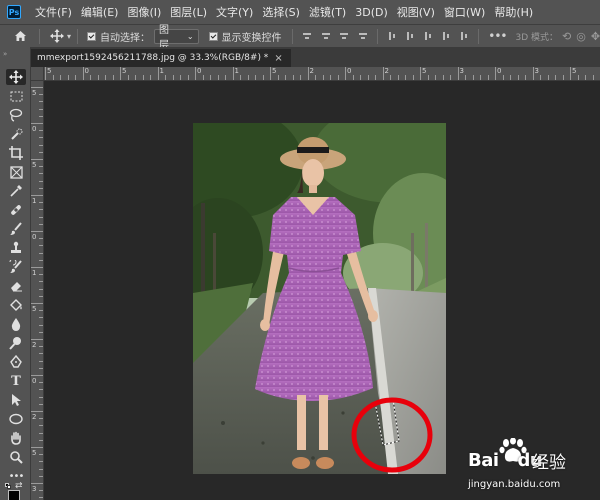 This screenshot has height=500, width=600. I want to click on blur-tool-icon, so click(16, 324).